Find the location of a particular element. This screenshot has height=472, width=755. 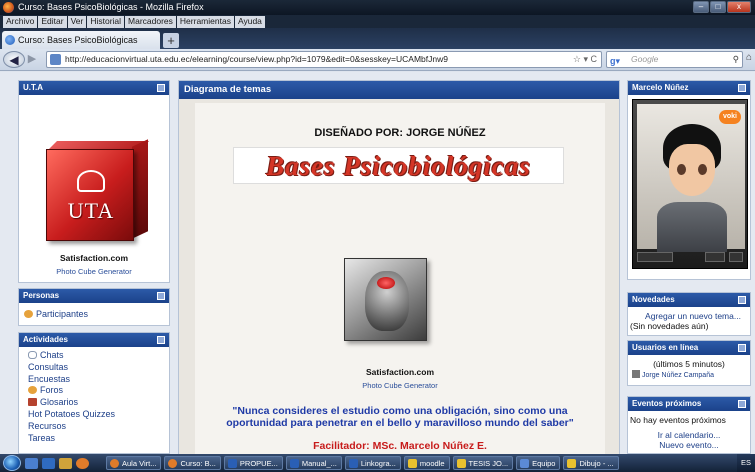

glossary-icon is located at coordinates (32, 402).